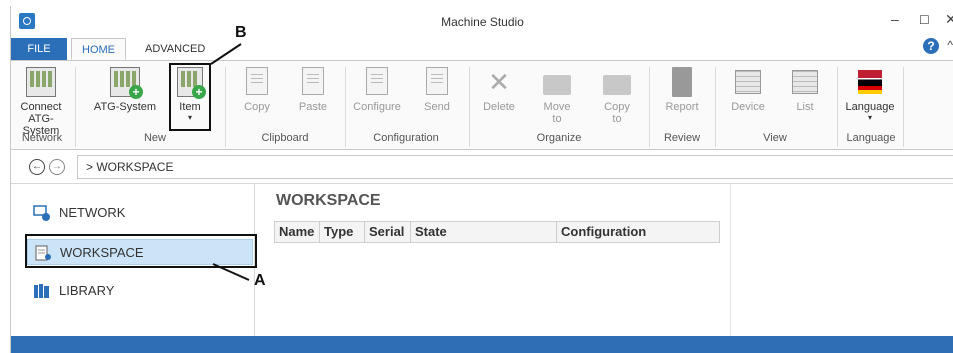 The width and height of the screenshot is (953, 353). What do you see at coordinates (748, 82) in the screenshot?
I see `device-icon` at bounding box center [748, 82].